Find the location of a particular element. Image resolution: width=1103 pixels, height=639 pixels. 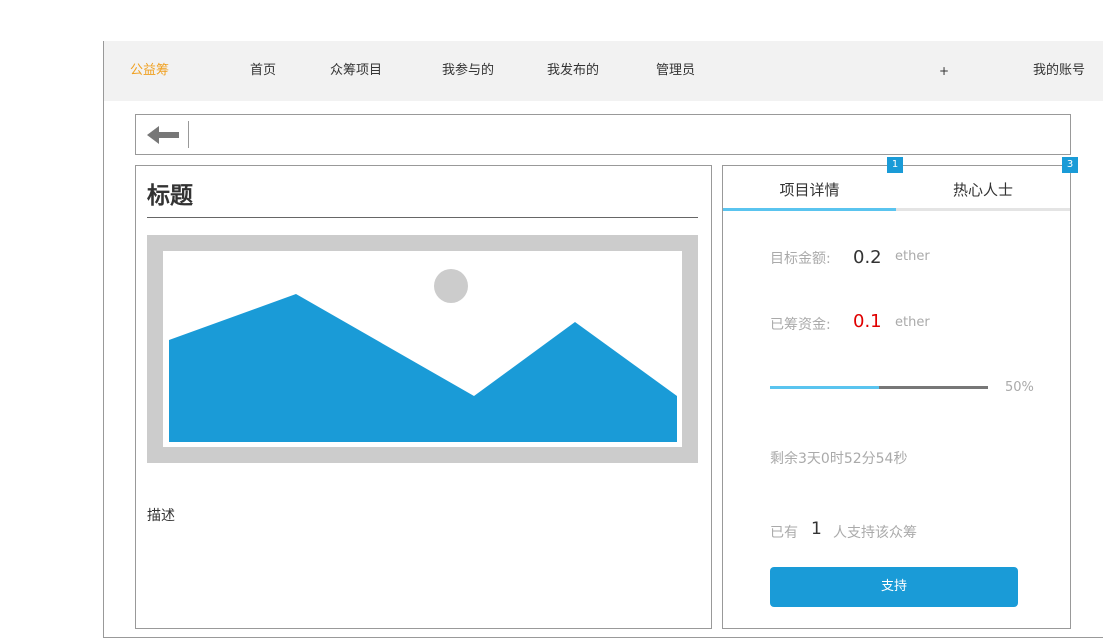

supporters-count: 1 is located at coordinates (816, 529).